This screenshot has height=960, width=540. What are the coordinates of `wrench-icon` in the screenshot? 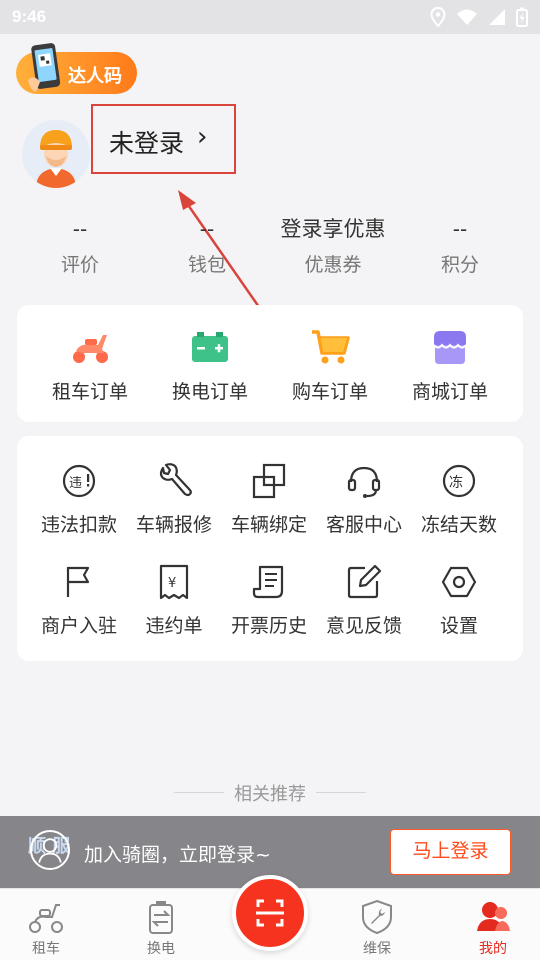 It's located at (175, 480).